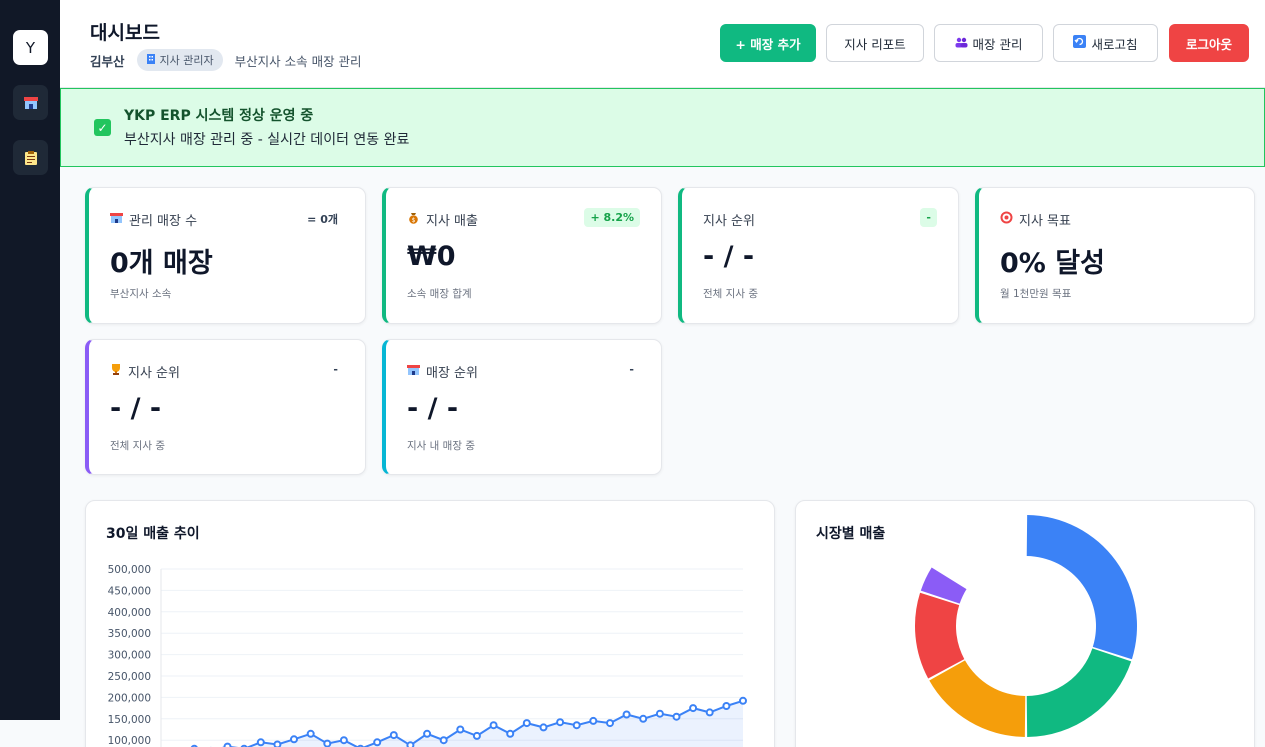 The image size is (1265, 747). What do you see at coordinates (129, 698) in the screenshot?
I see `y-tick-label: 200,000` at bounding box center [129, 698].